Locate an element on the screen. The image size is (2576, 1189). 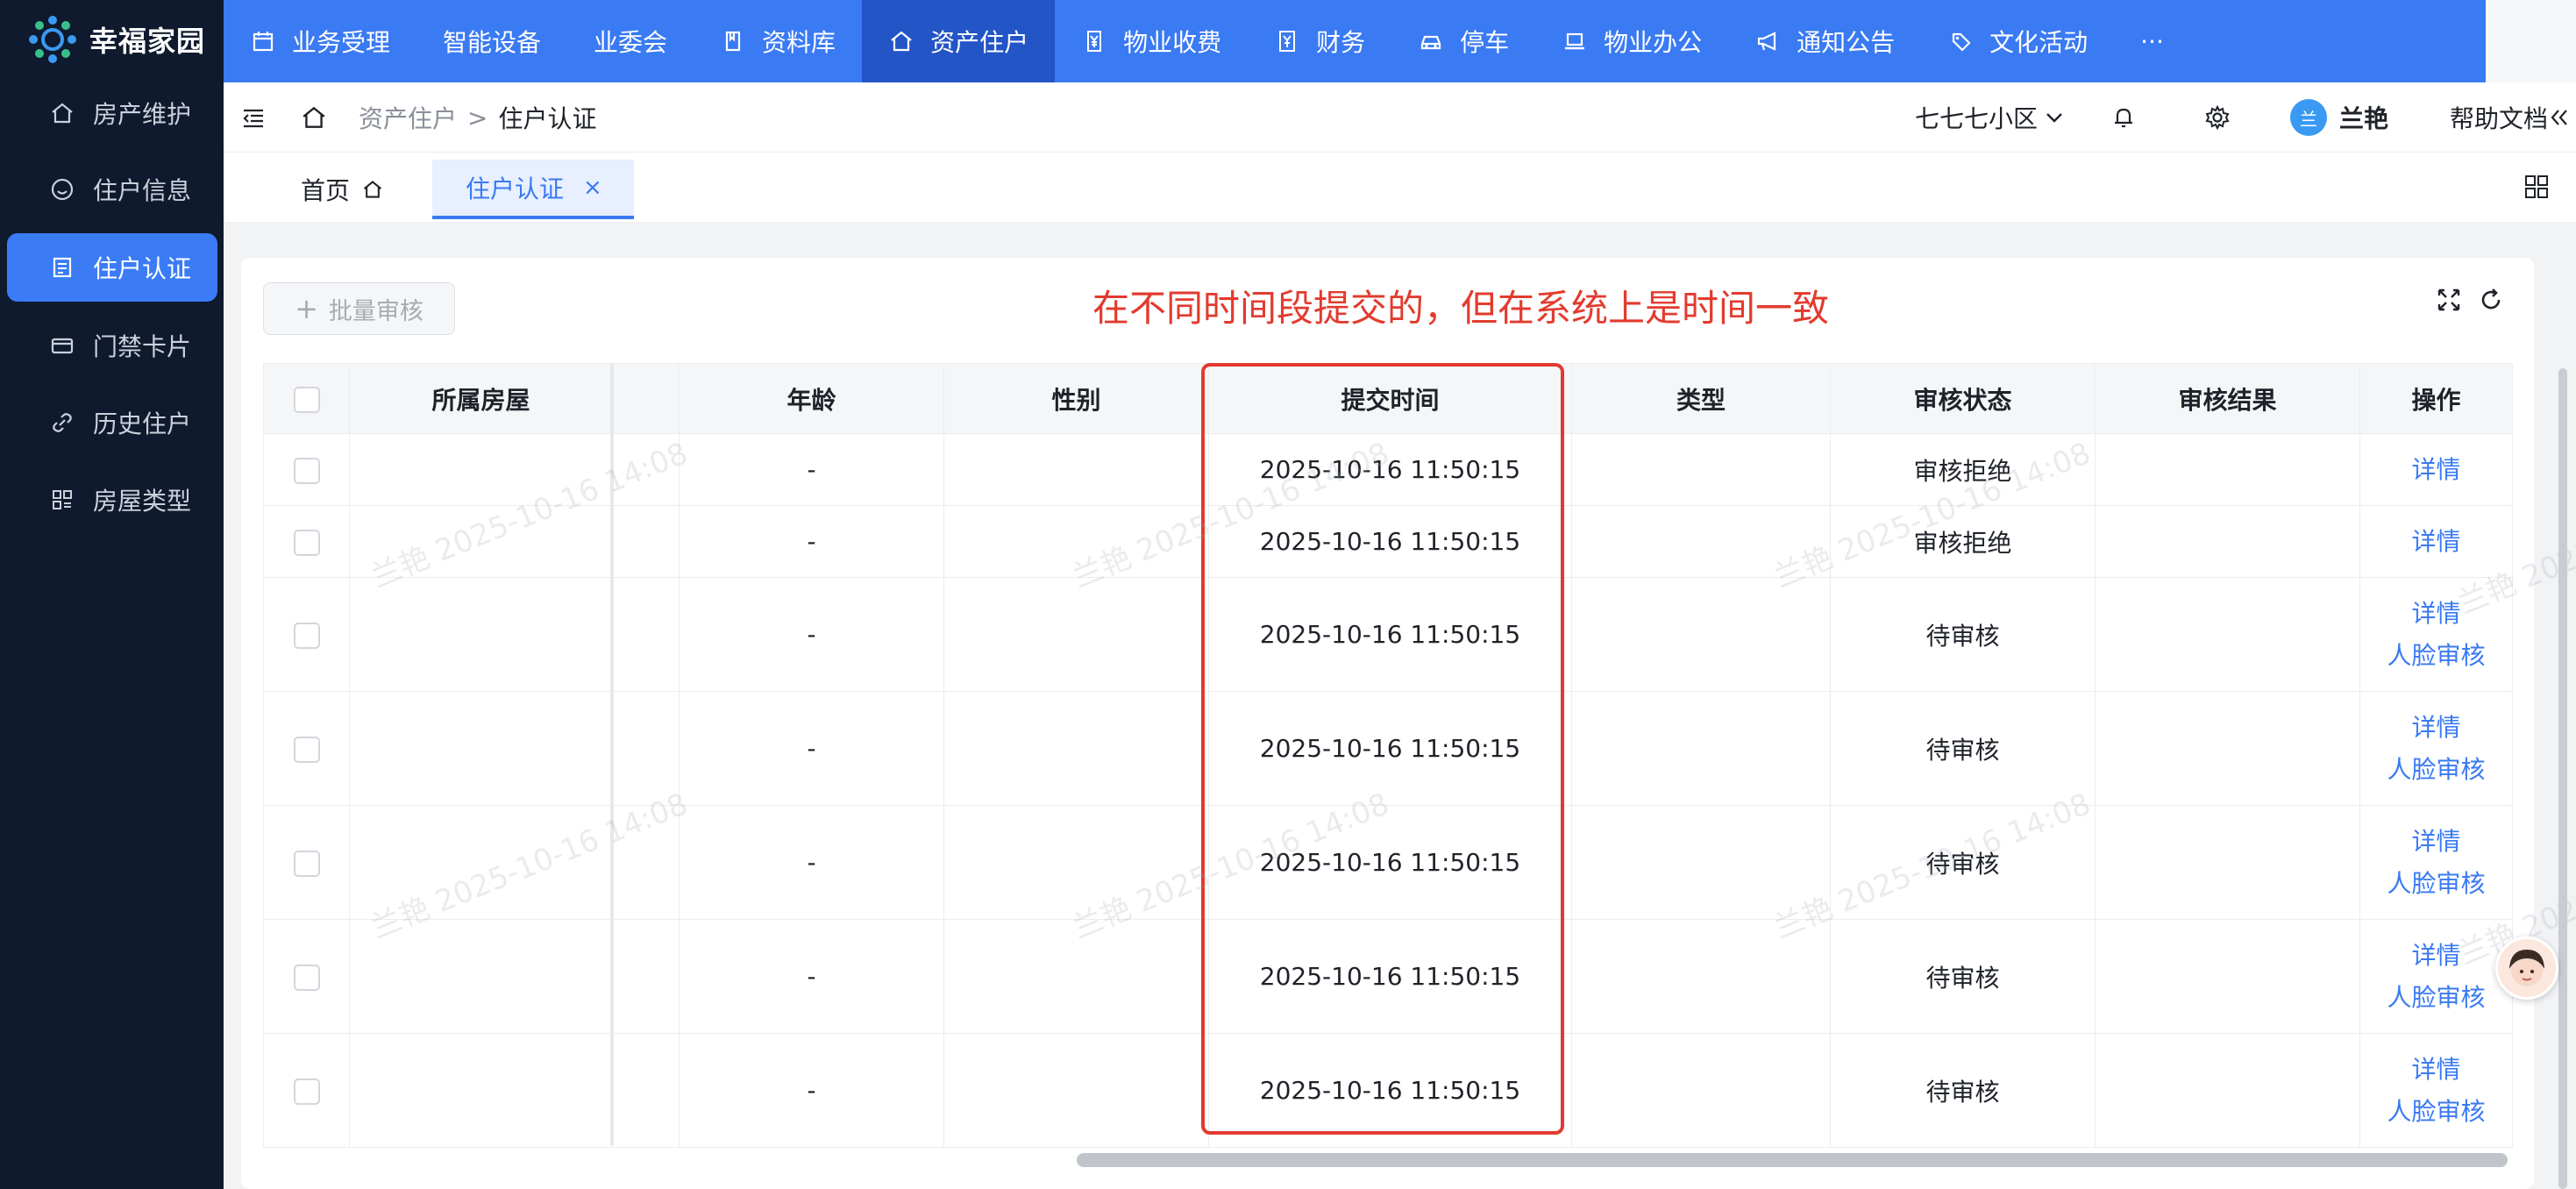
fullscreen-icon is located at coordinates (2449, 300).